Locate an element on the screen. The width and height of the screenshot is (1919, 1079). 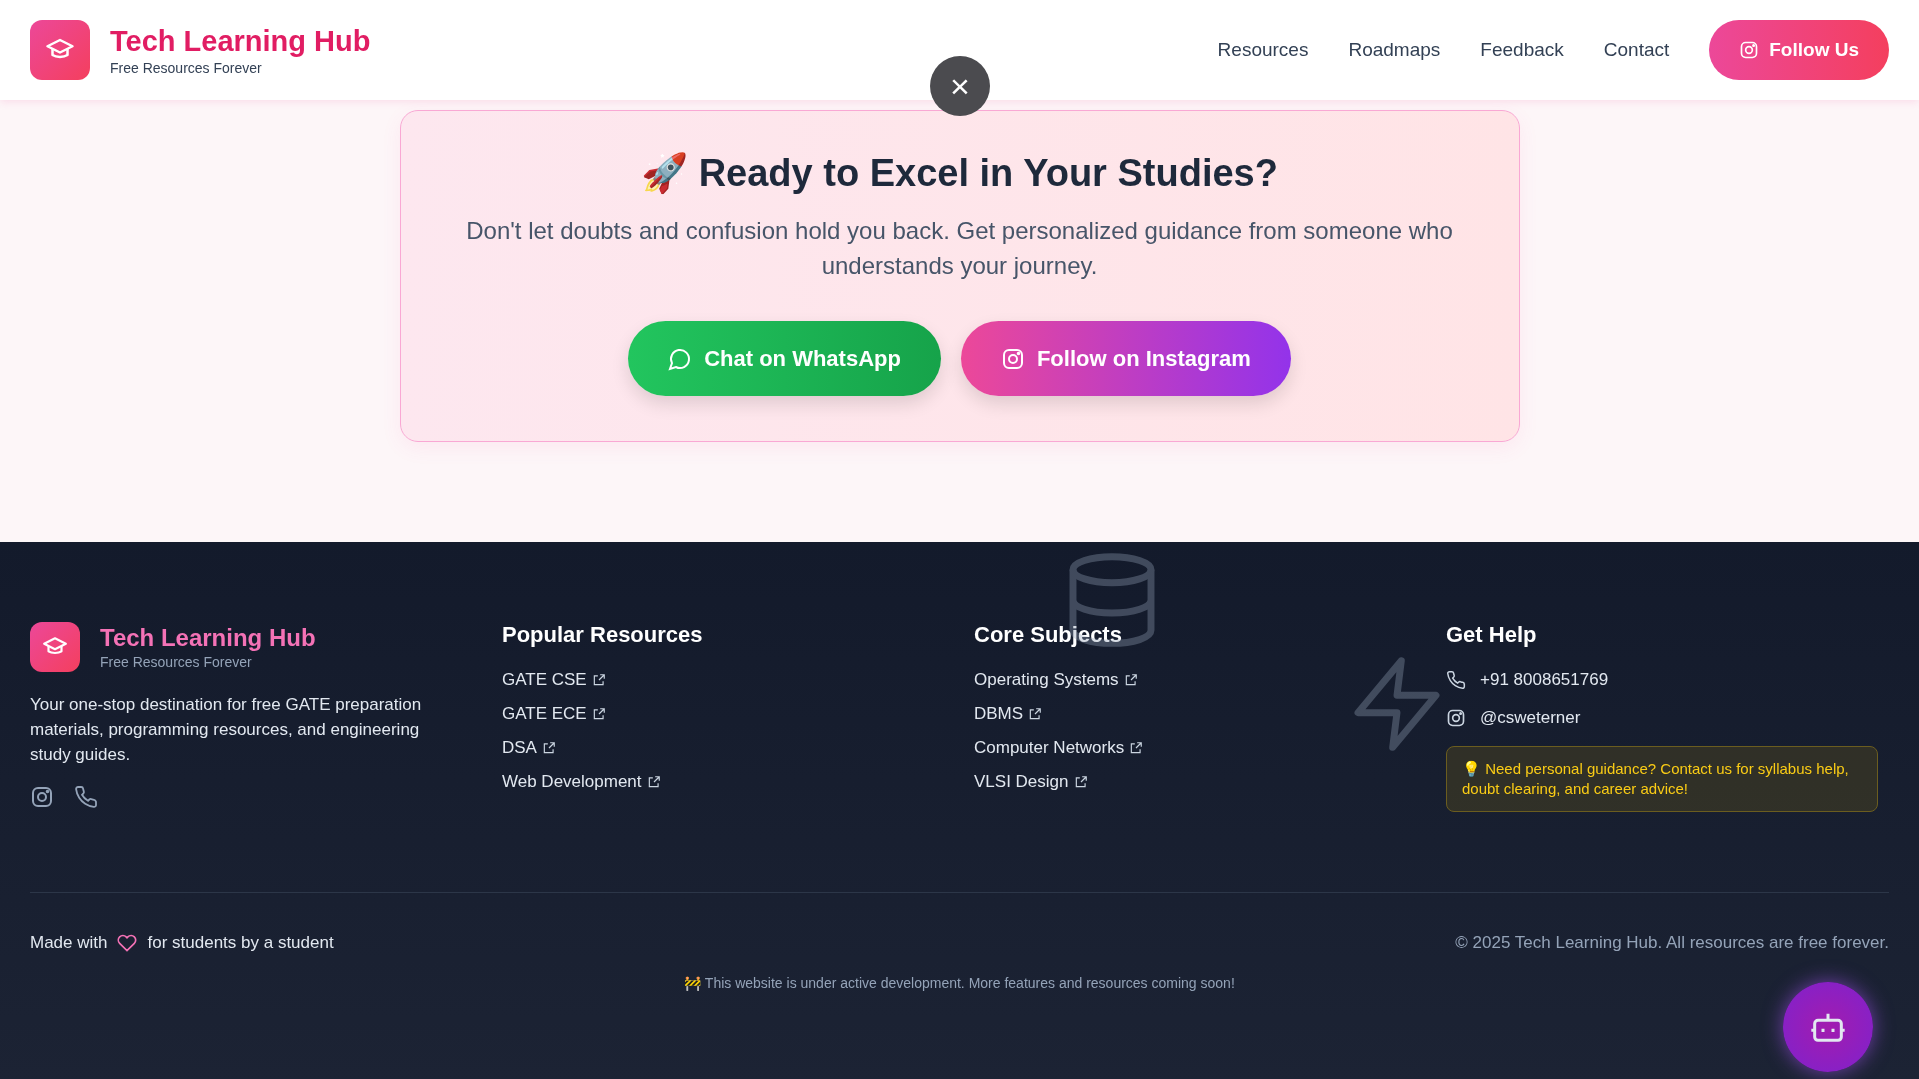
nav-link: Contact is located at coordinates (1636, 50).